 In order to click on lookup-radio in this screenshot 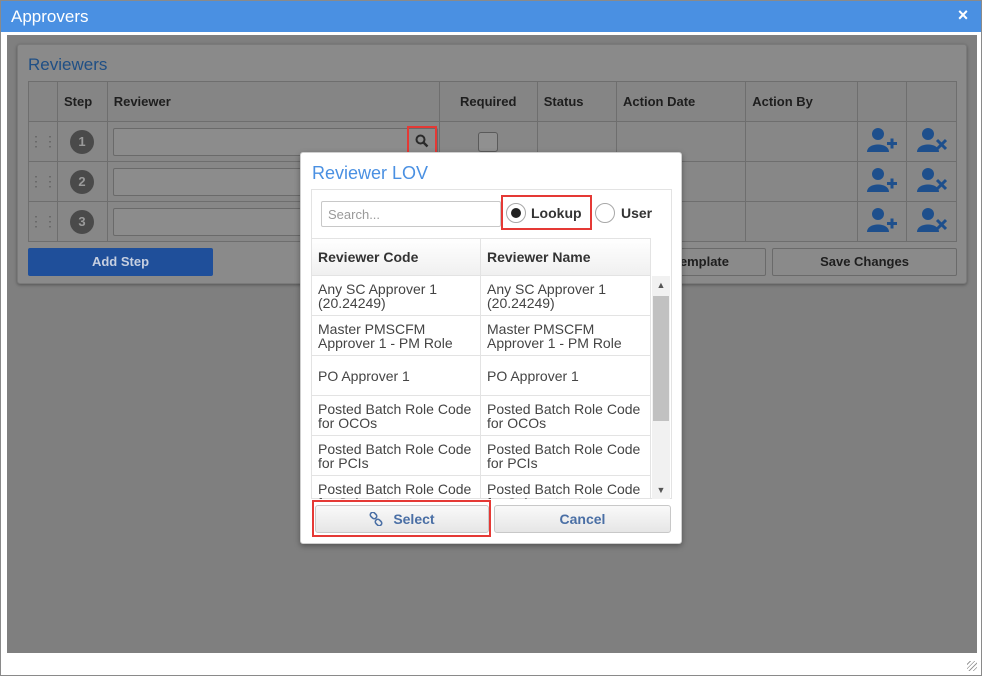, I will do `click(516, 213)`.